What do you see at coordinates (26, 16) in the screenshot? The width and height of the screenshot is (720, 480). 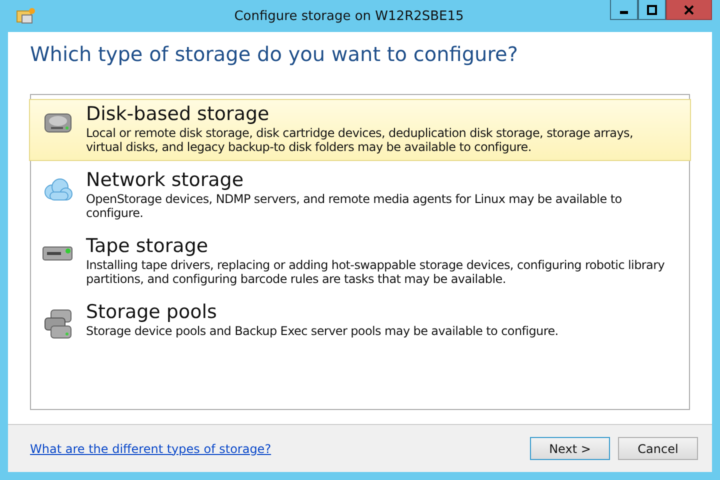 I see `app-icon` at bounding box center [26, 16].